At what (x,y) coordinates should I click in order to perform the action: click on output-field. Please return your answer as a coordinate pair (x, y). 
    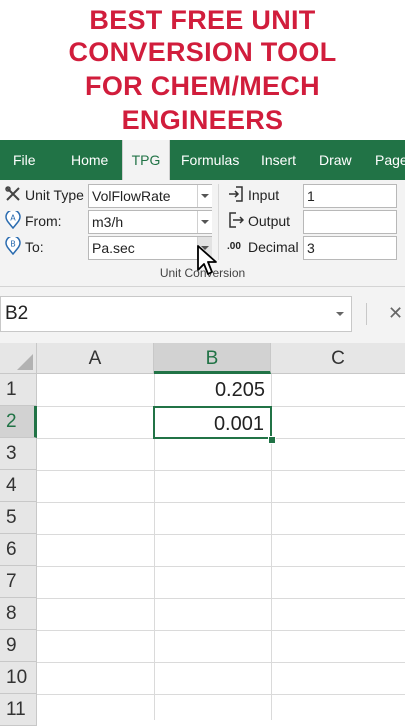
    Looking at the image, I should click on (350, 222).